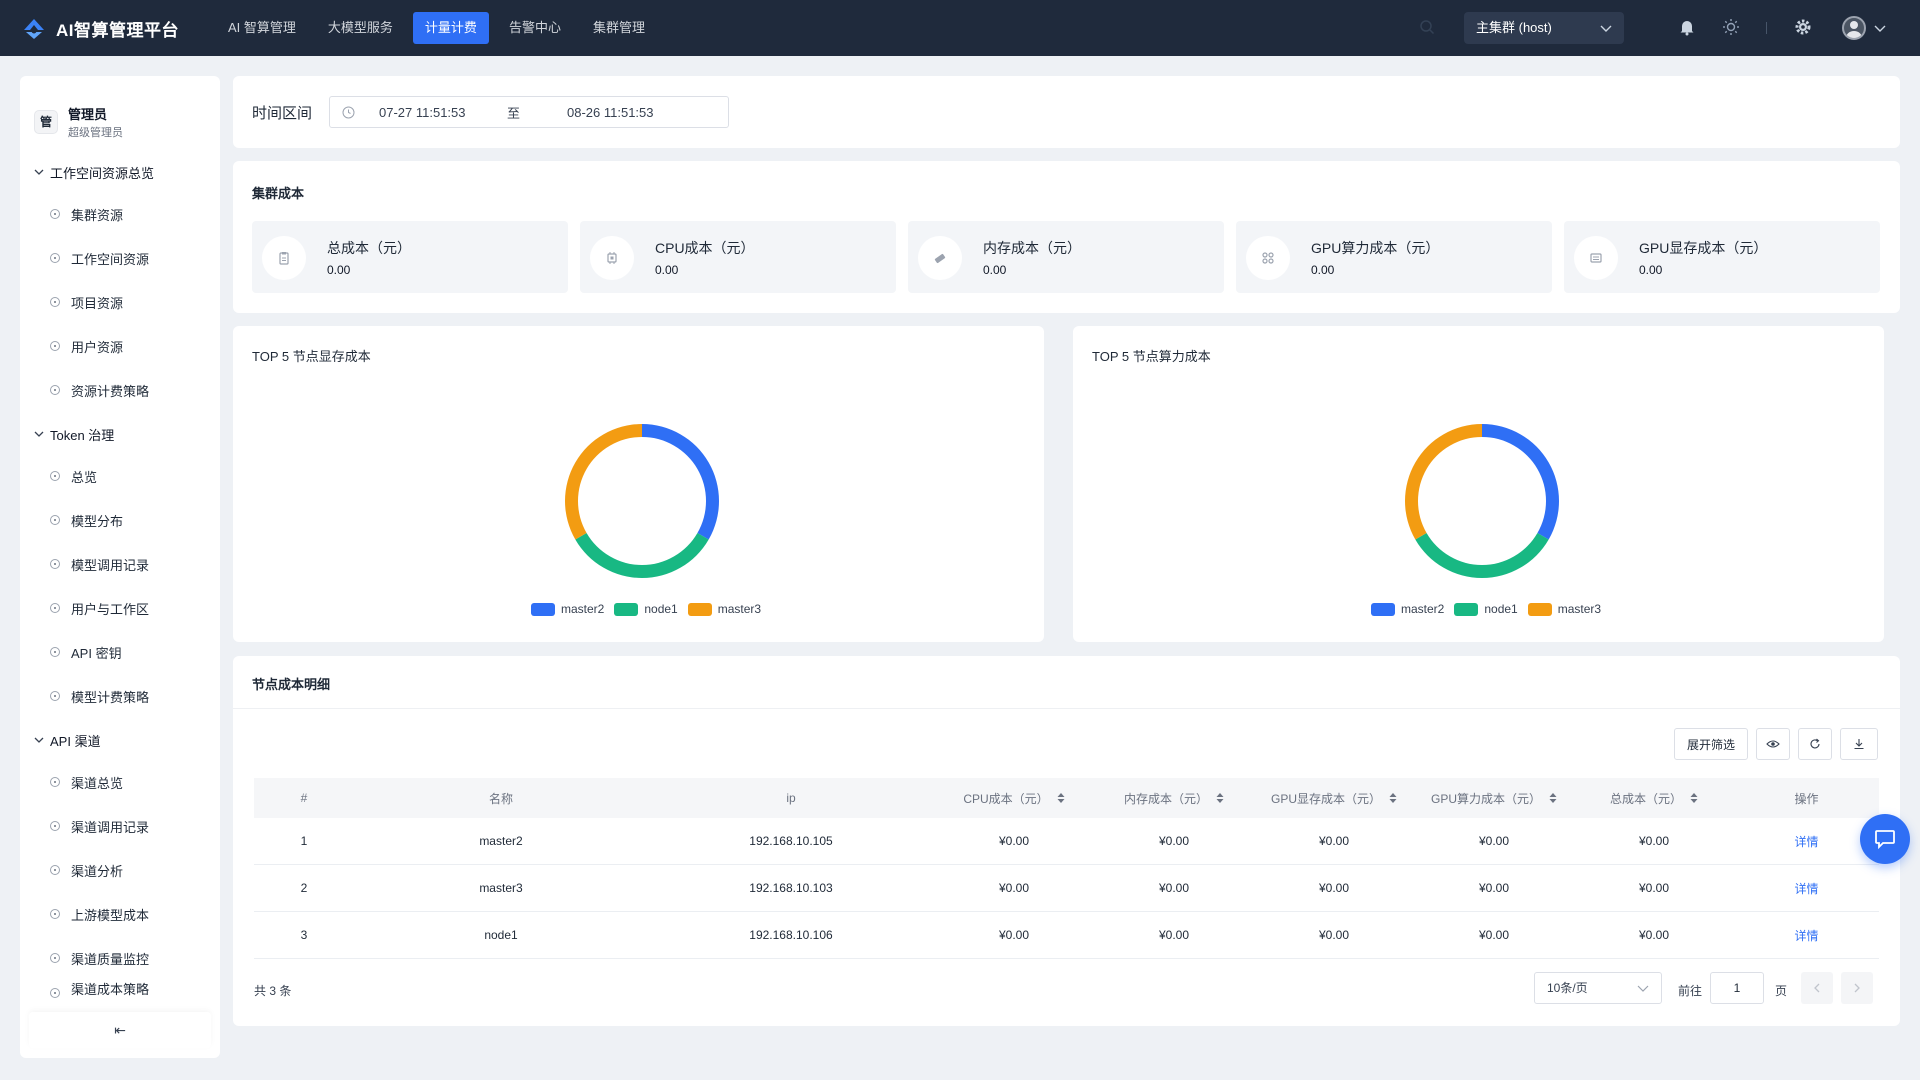 The image size is (1920, 1080). Describe the element at coordinates (120, 1030) in the screenshot. I see `collapse-sidebar-button: ⇤` at that location.